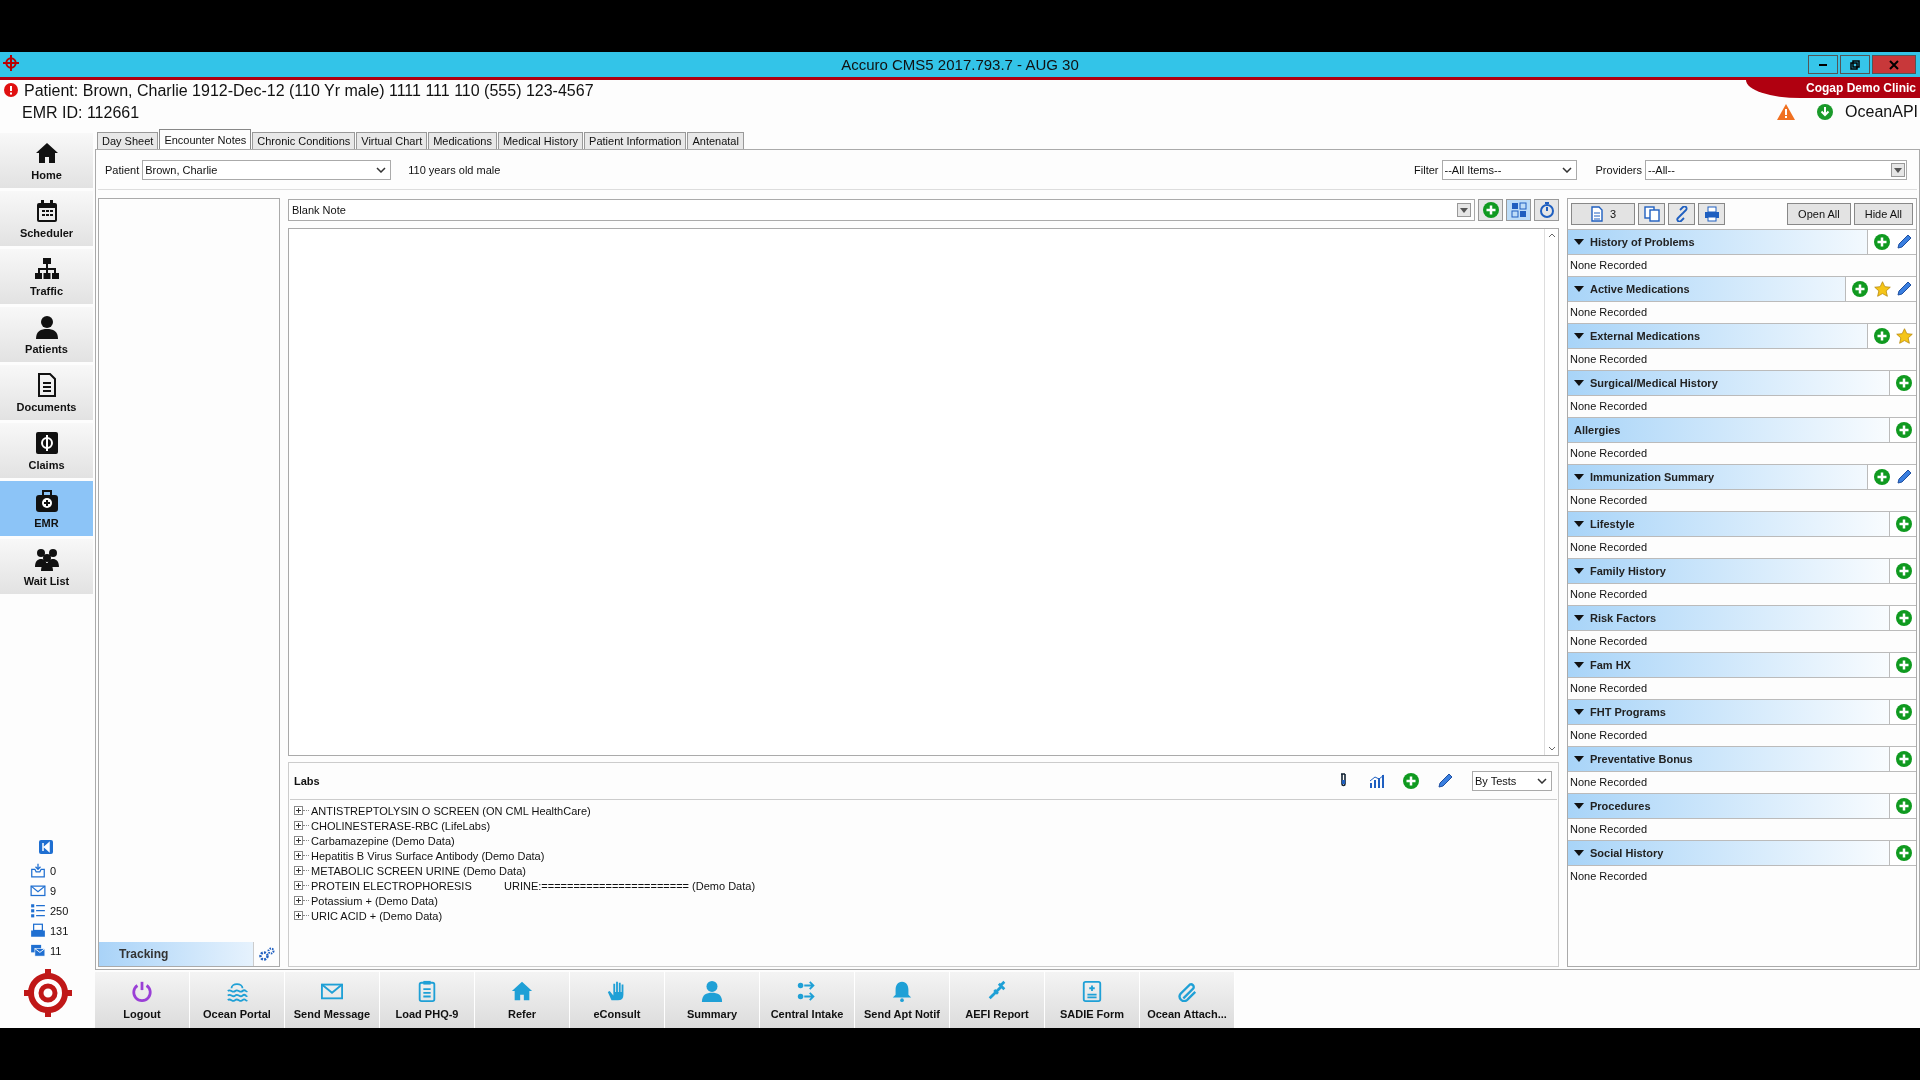 The height and width of the screenshot is (1080, 1920). Describe the element at coordinates (401, 825) in the screenshot. I see `lab-test: CHOLINESTERASE-RBC (LifeLabs)` at that location.